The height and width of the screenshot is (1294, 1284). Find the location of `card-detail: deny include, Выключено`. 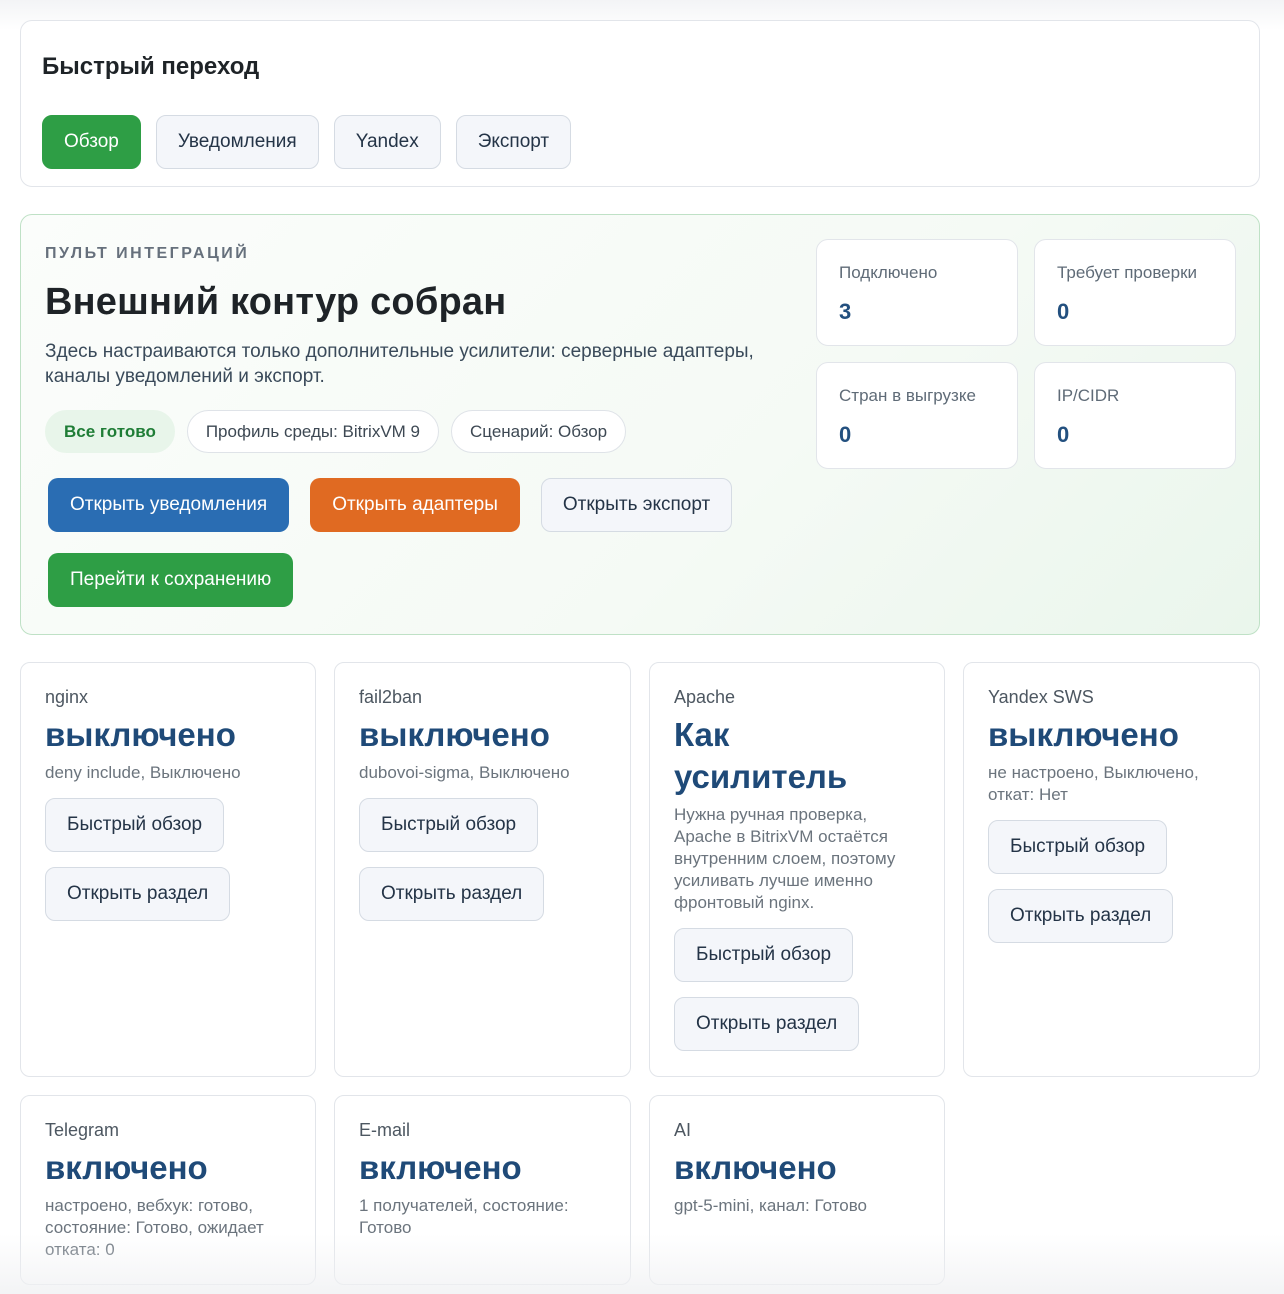

card-detail: deny include, Выключено is located at coordinates (143, 772).